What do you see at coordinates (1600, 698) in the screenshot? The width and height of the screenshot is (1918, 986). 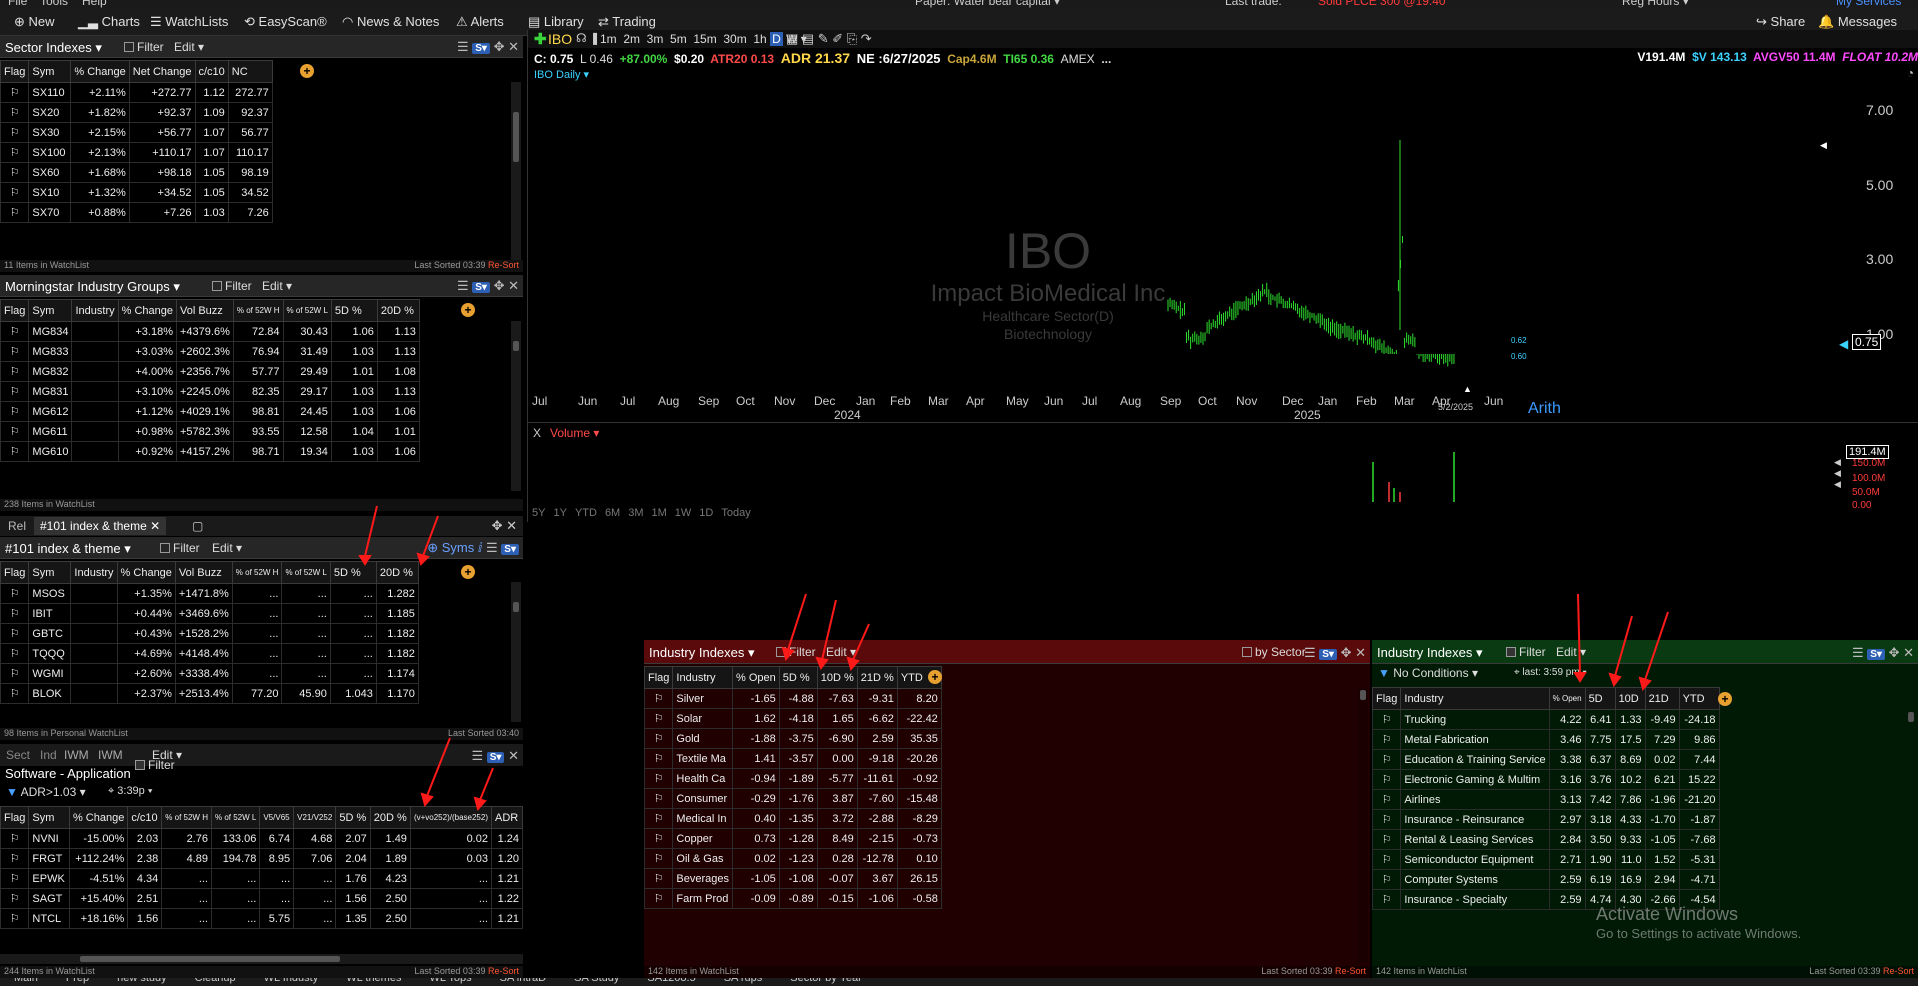 I see `column-header: 5D` at bounding box center [1600, 698].